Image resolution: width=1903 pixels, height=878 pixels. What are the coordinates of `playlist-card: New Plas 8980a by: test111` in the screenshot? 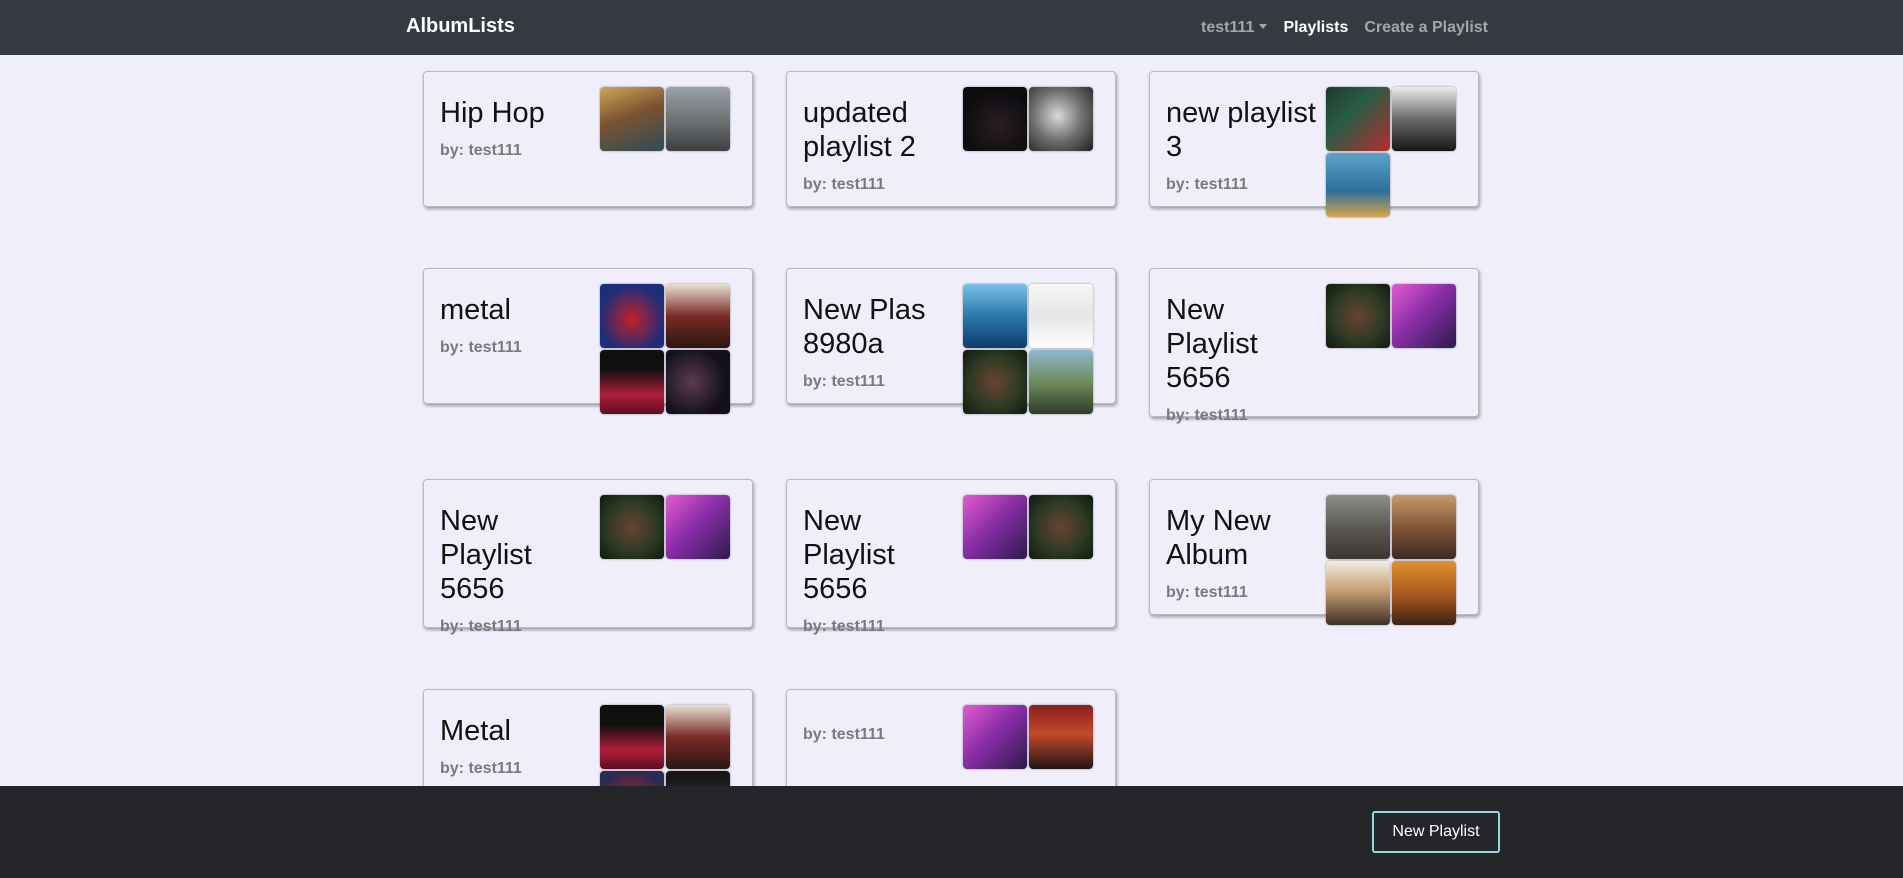 It's located at (951, 341).